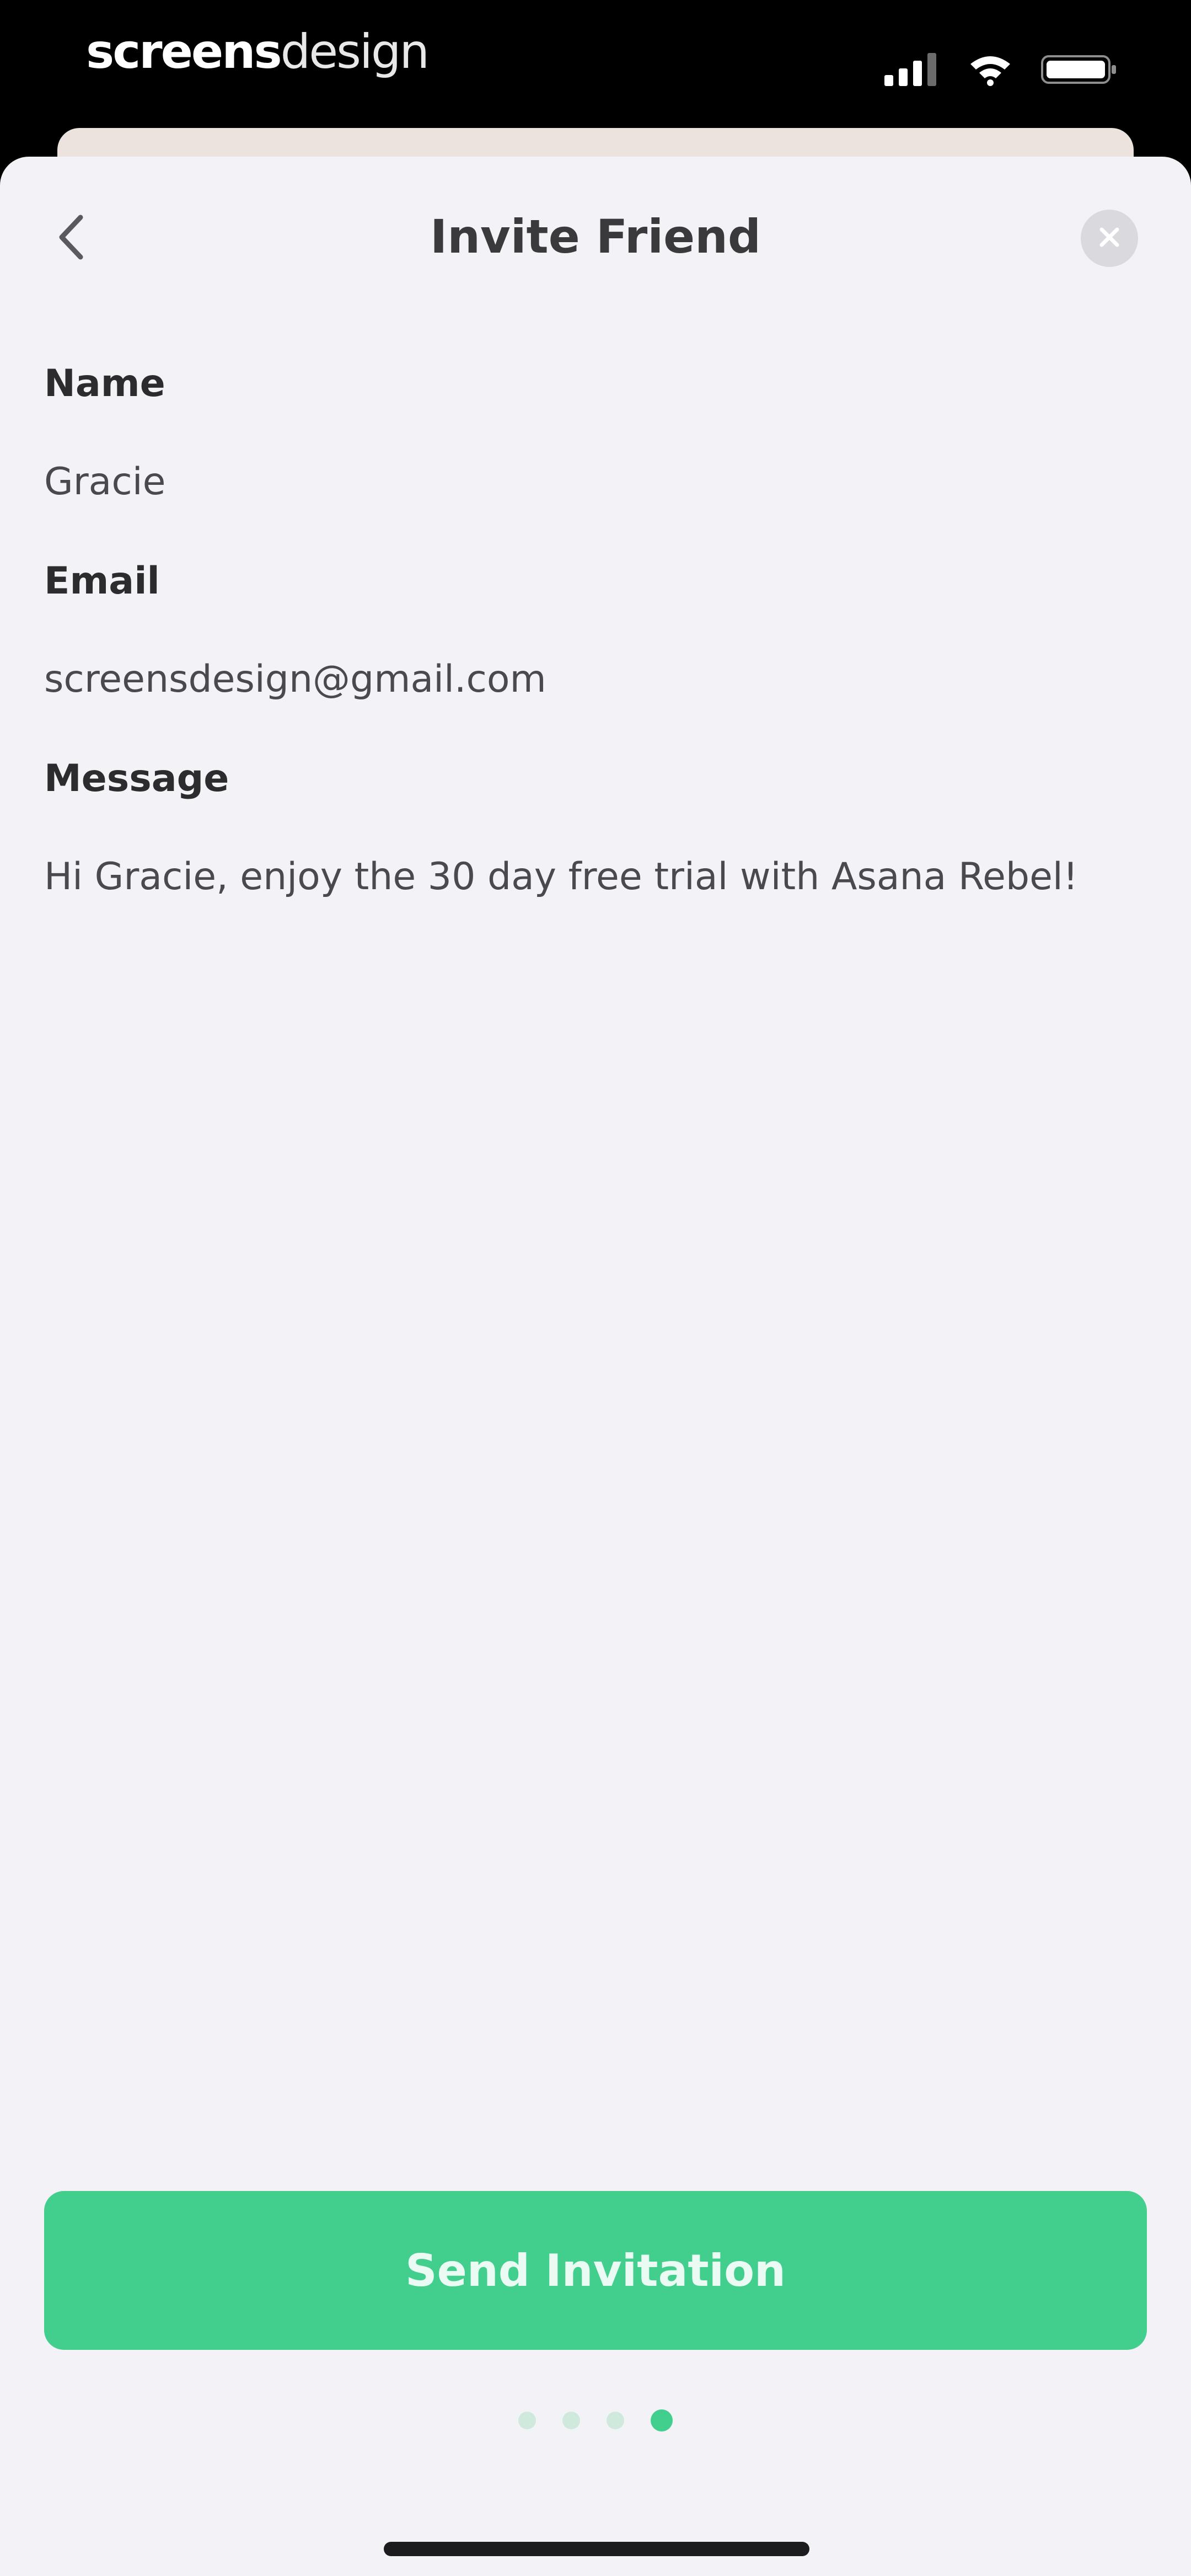 This screenshot has height=2576, width=1191. I want to click on message-label: Message, so click(136, 778).